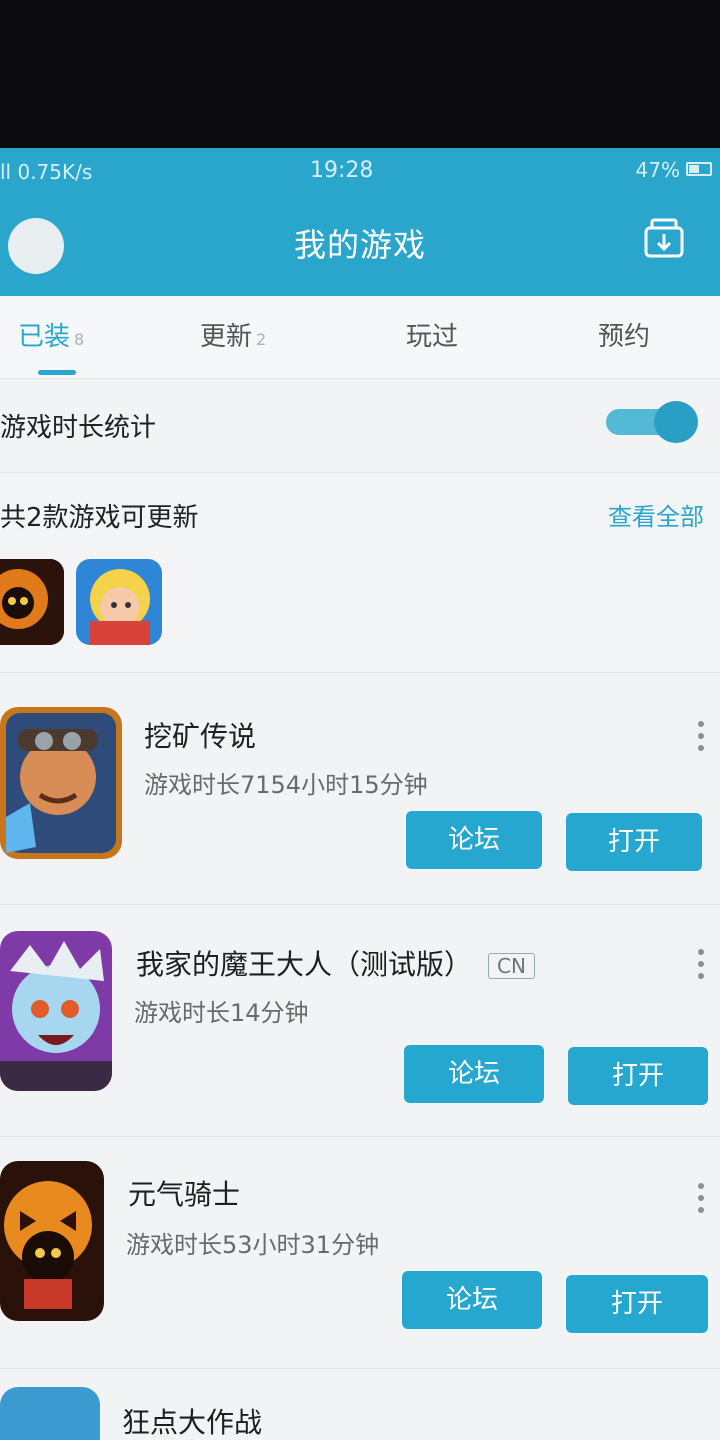  What do you see at coordinates (200, 736) in the screenshot?
I see `game-name: 挖矿传说` at bounding box center [200, 736].